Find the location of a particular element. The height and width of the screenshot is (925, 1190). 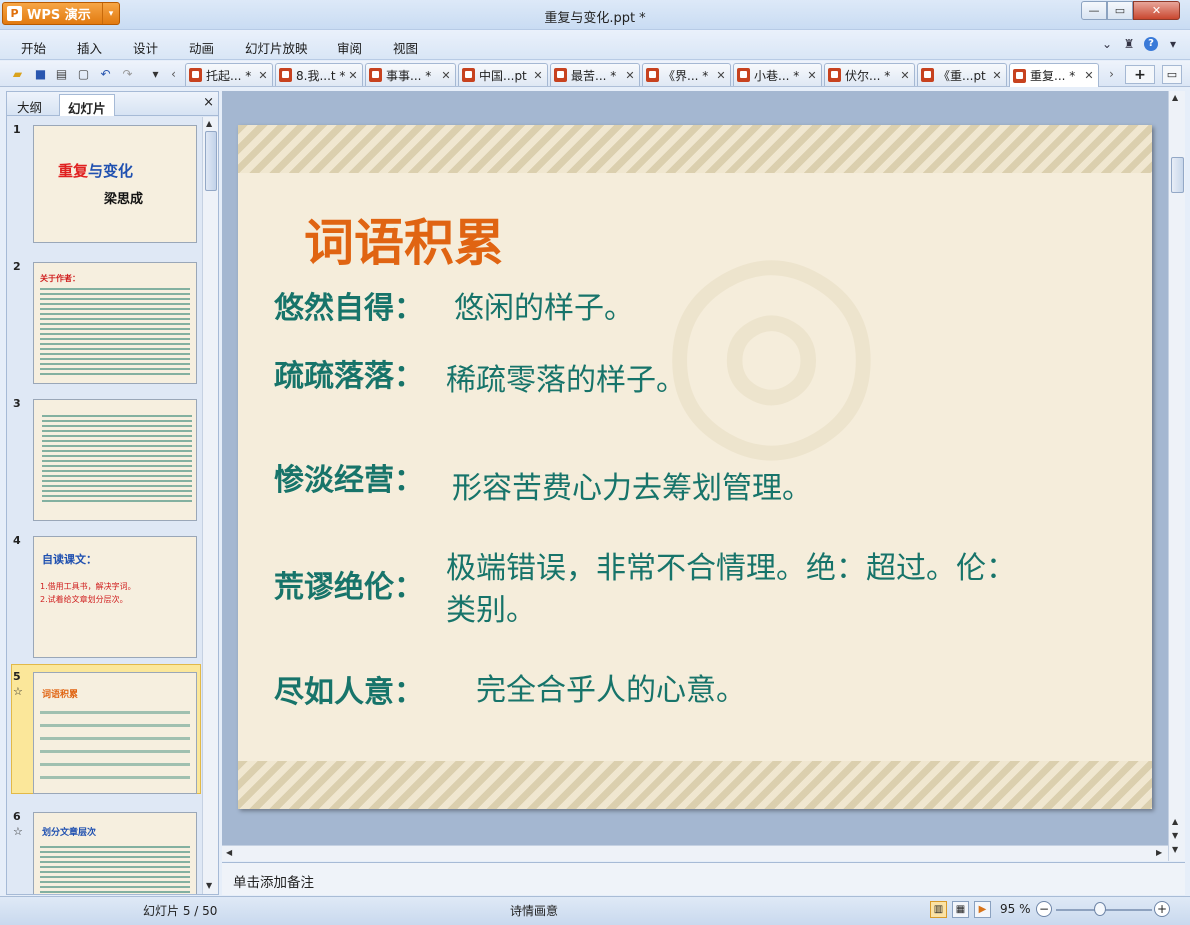

definition-1: 悠闲的样子。 is located at coordinates (544, 305).